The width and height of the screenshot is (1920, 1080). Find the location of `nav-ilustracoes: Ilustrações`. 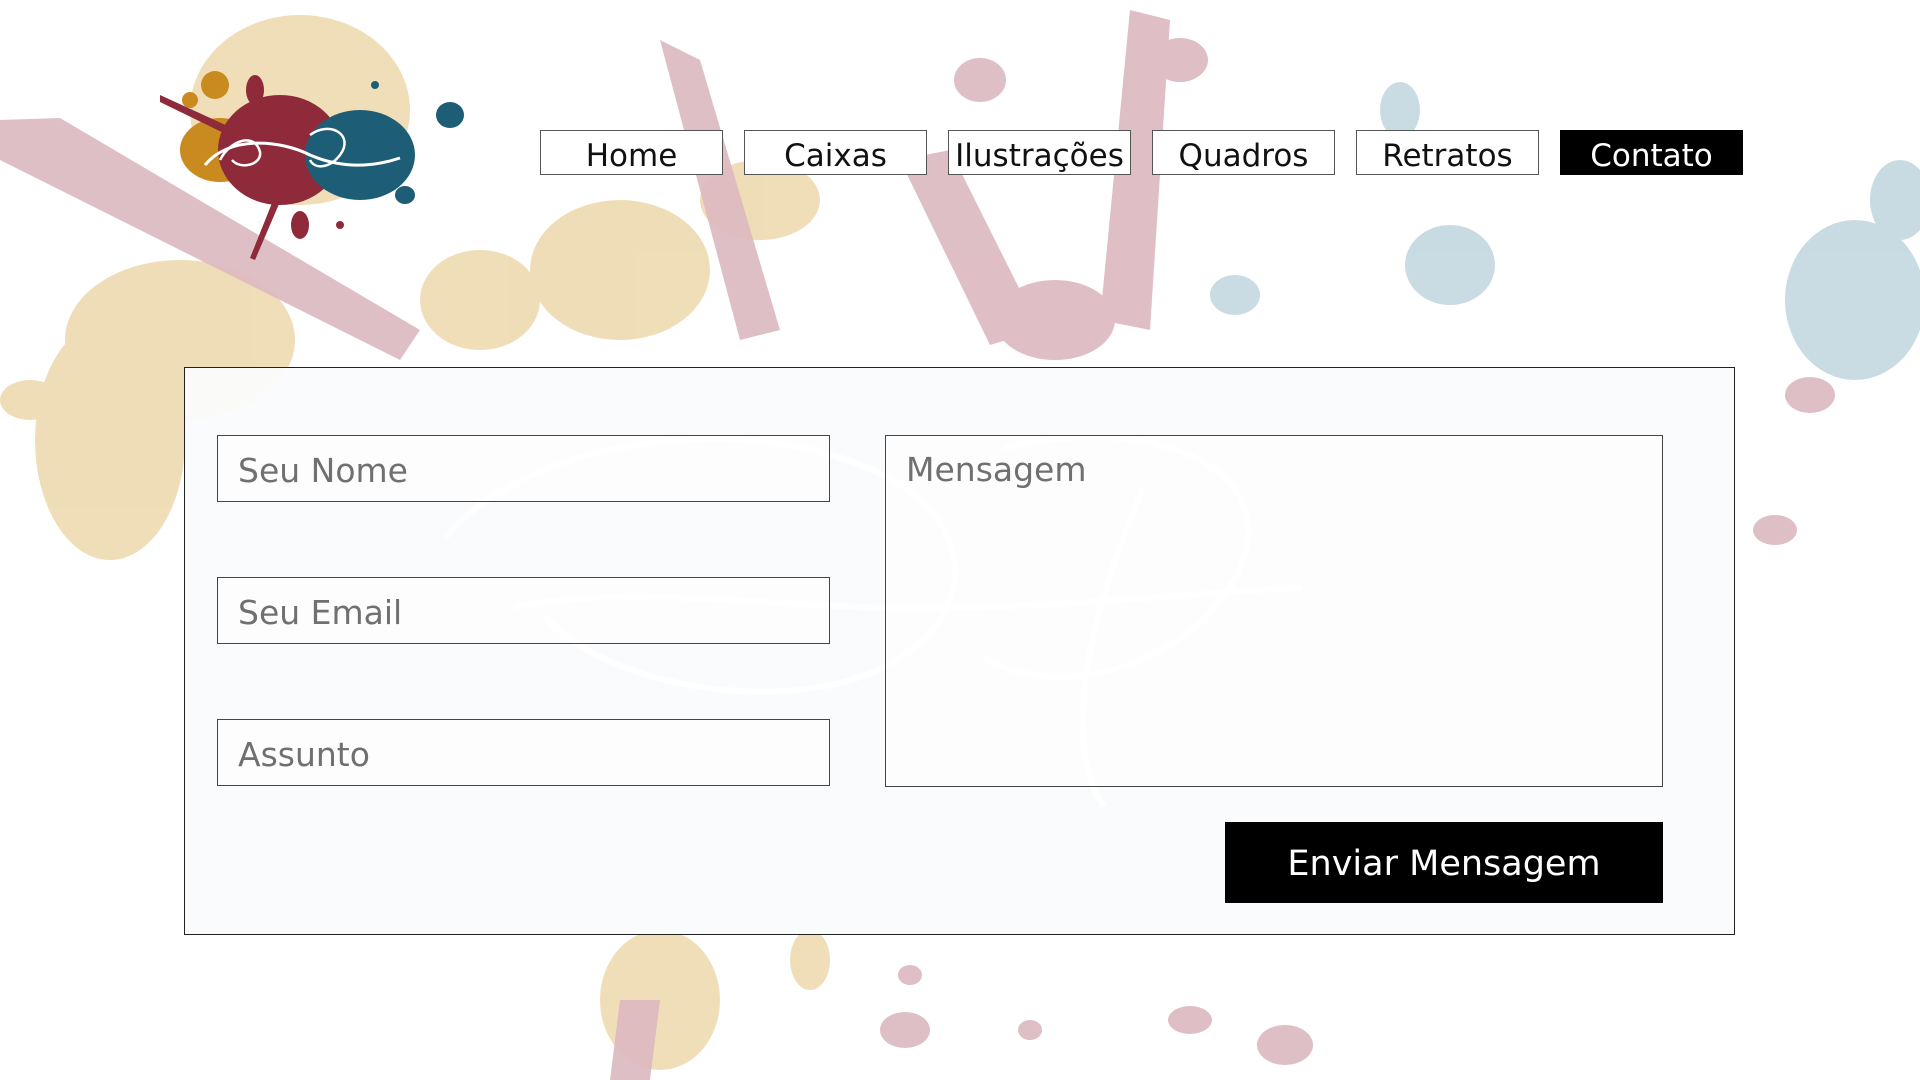

nav-ilustracoes: Ilustrações is located at coordinates (1039, 152).